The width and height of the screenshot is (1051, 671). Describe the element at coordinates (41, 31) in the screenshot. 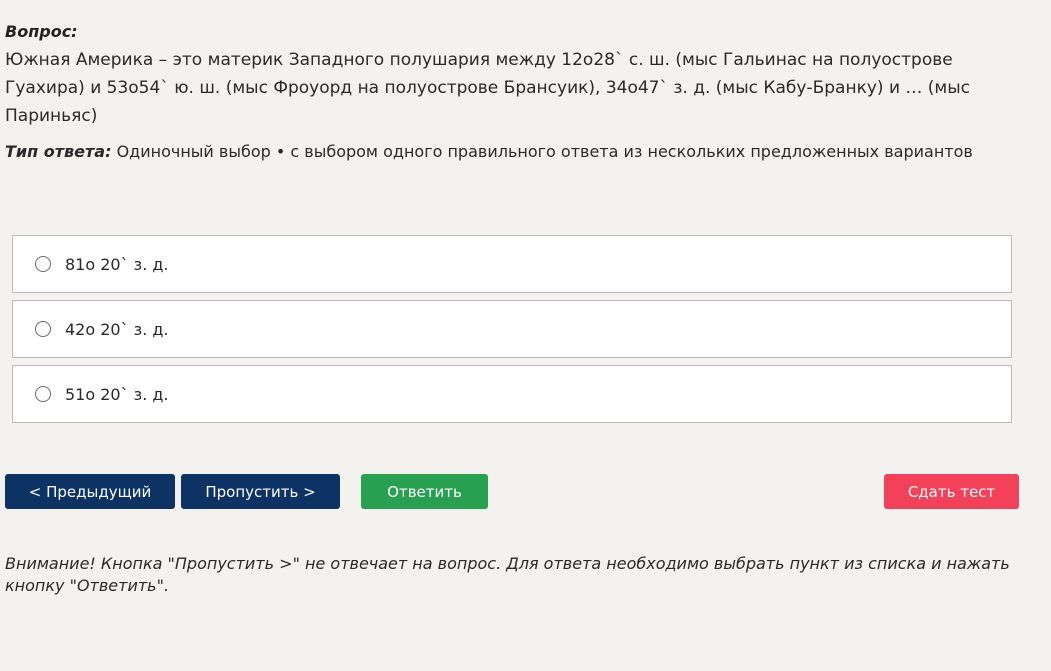

I see `question-heading: Вопрос:` at that location.